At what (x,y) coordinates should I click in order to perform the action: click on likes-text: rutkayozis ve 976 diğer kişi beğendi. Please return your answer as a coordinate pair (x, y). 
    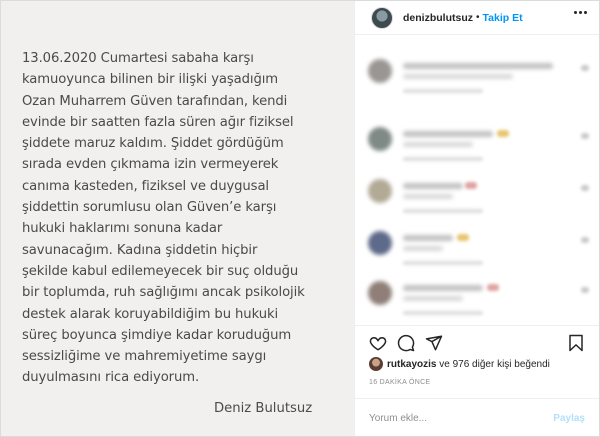
    Looking at the image, I should click on (468, 364).